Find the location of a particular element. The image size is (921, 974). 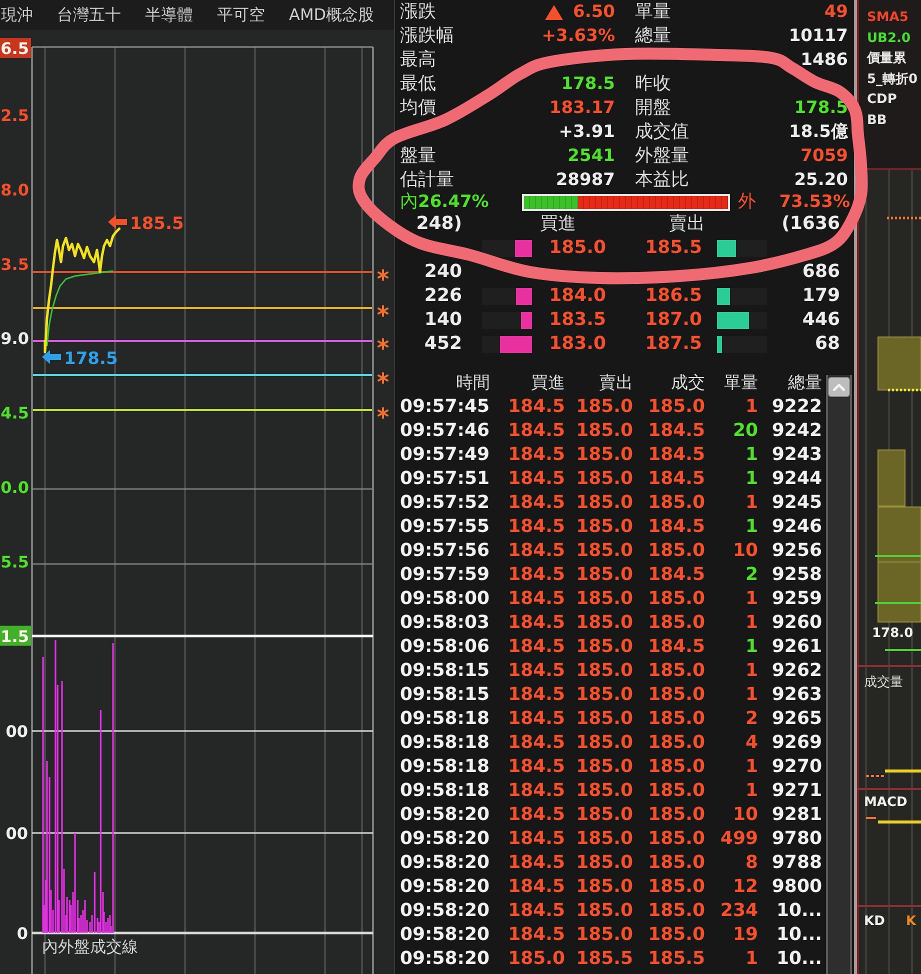

bid-price: 183.5 is located at coordinates (577, 320).